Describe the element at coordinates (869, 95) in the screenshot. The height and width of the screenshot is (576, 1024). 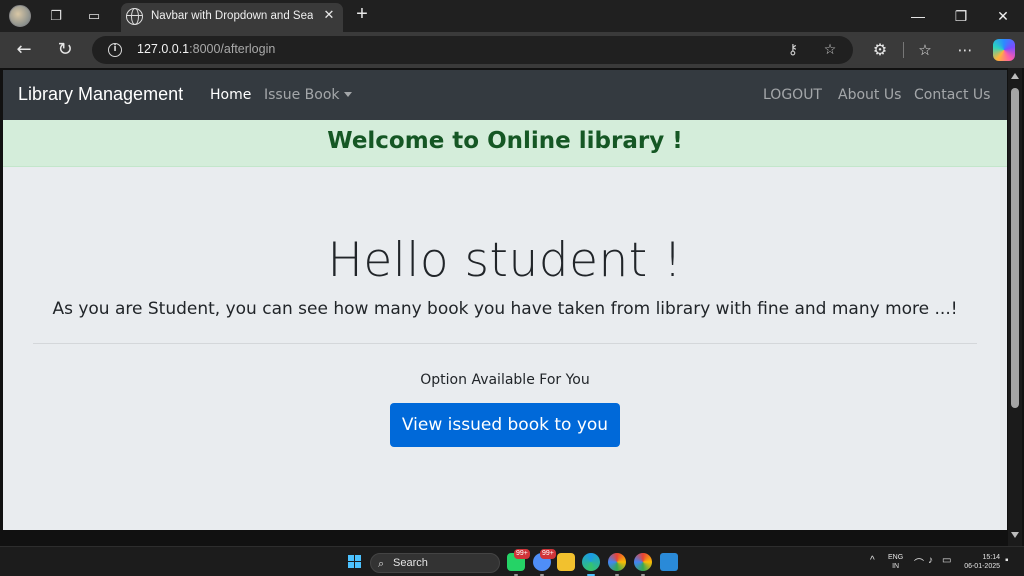
I see `nav-link-about: About Us` at that location.